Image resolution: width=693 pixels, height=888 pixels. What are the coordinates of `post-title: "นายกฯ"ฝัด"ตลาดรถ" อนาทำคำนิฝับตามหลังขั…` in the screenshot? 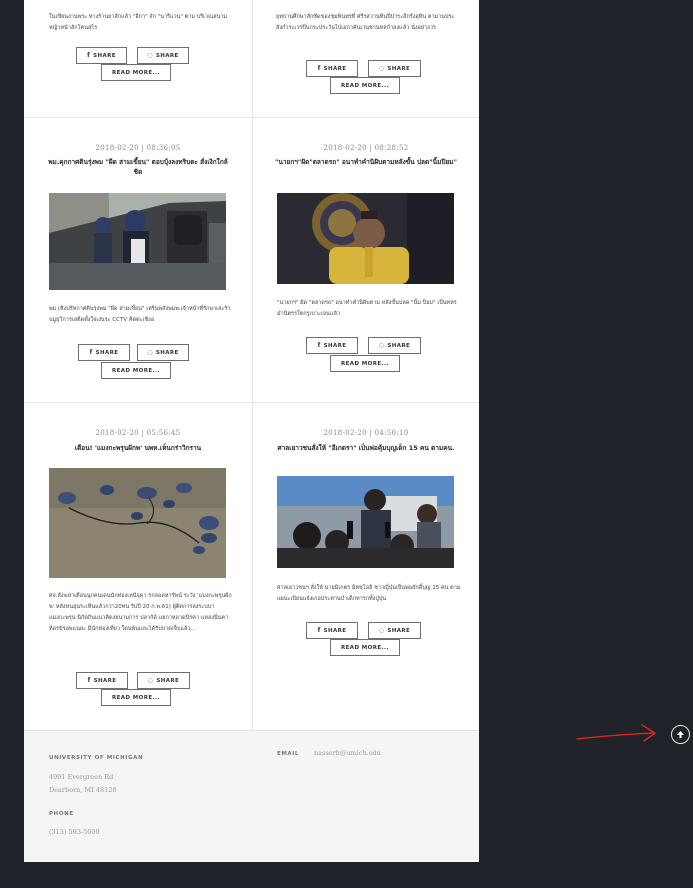 It's located at (366, 162).